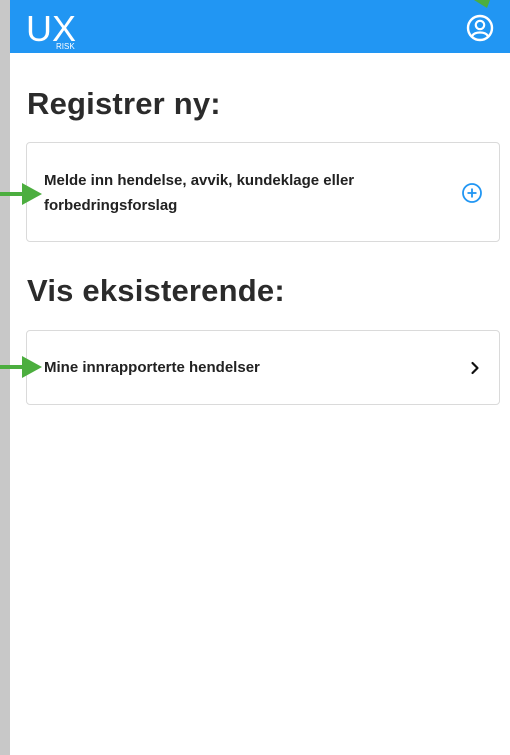 The width and height of the screenshot is (510, 755). I want to click on app-header: UX RISK, so click(260, 26).